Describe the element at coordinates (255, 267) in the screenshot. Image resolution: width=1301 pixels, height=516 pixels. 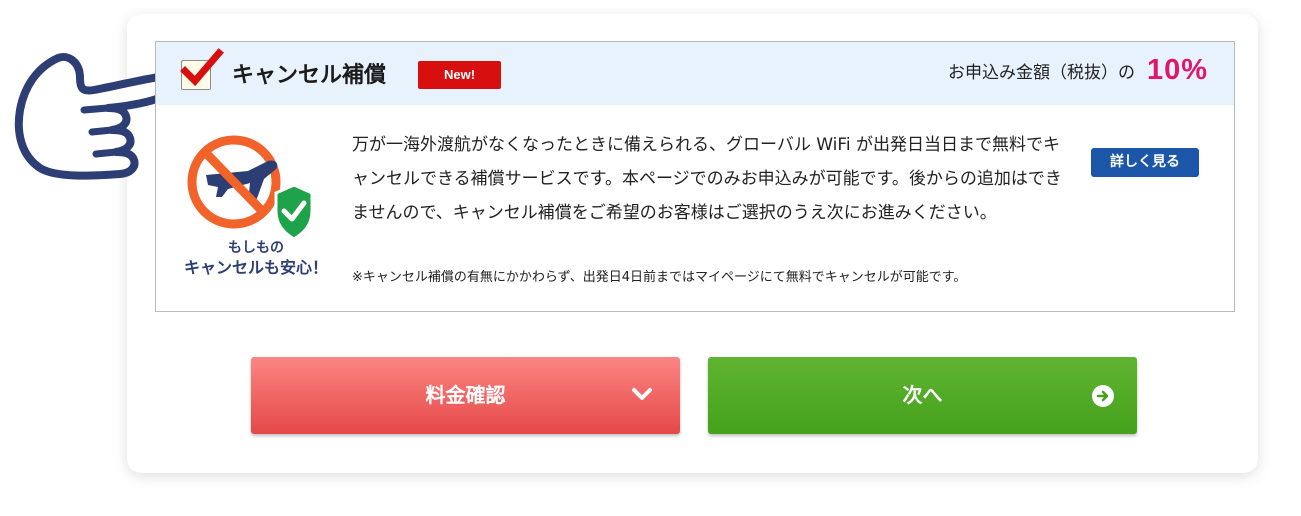
I see `caption-line-2: キャンセルも安心！` at that location.